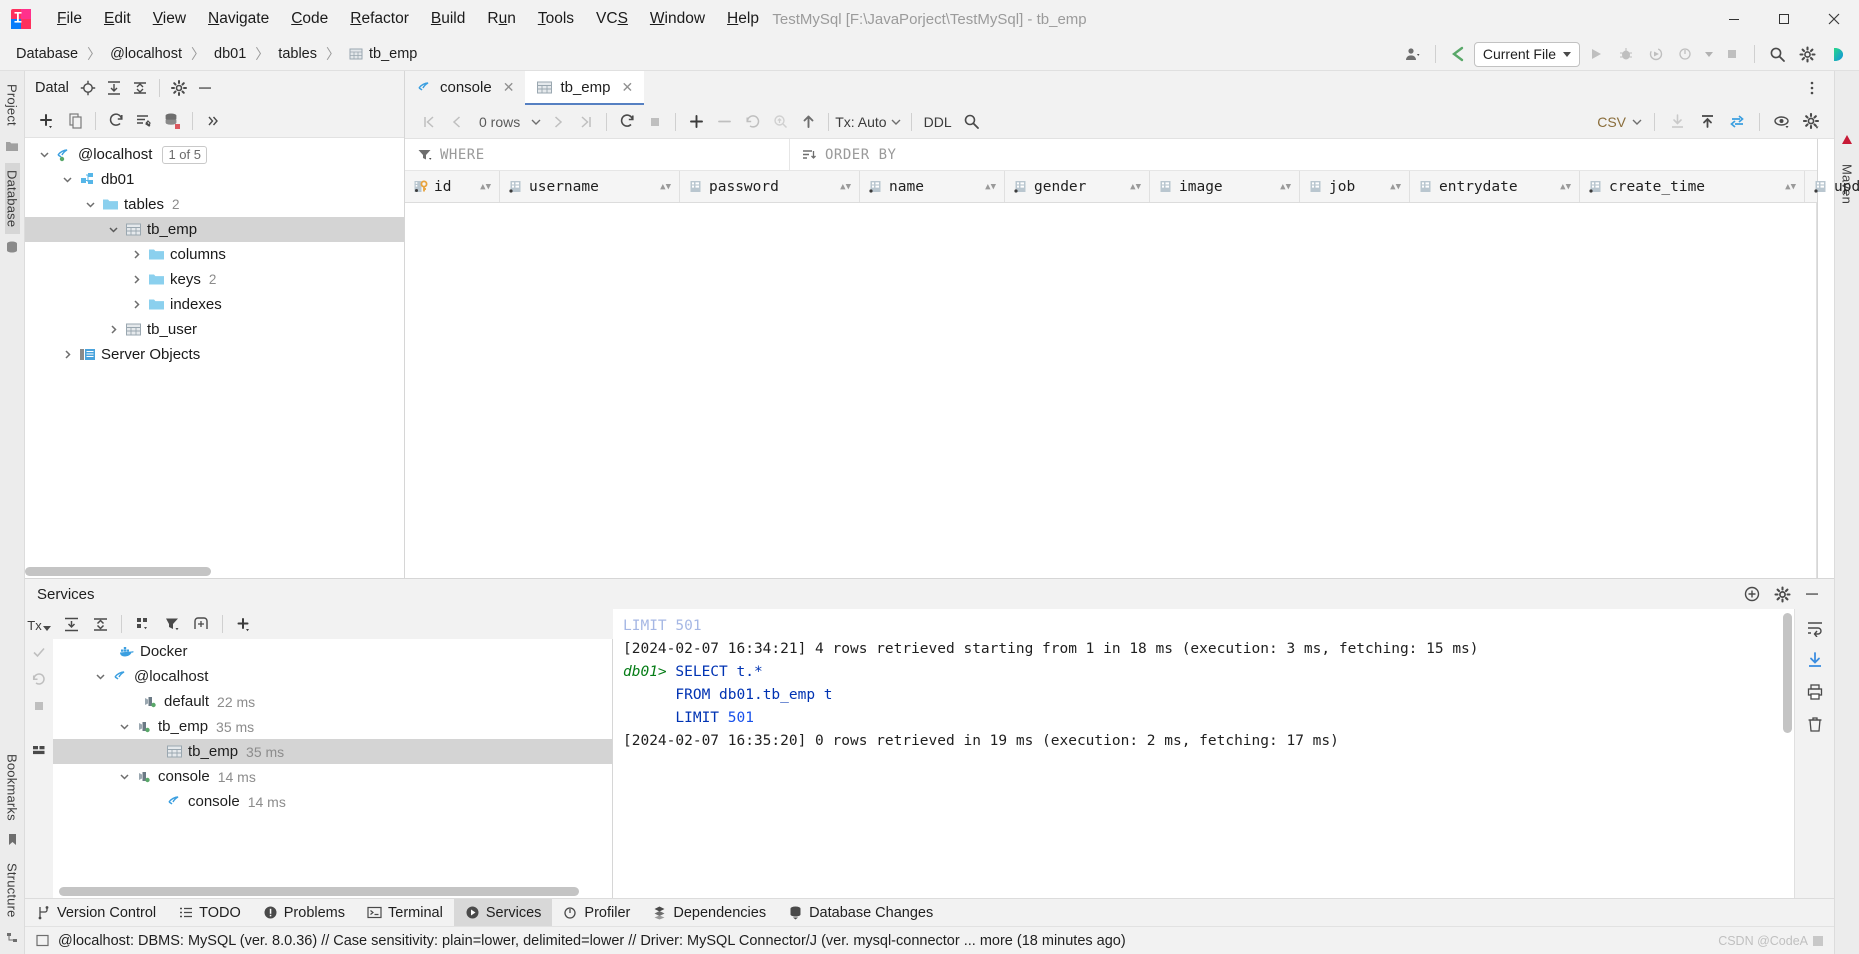 This screenshot has width=1859, height=954. I want to click on search-everywhere-icon, so click(1777, 54).